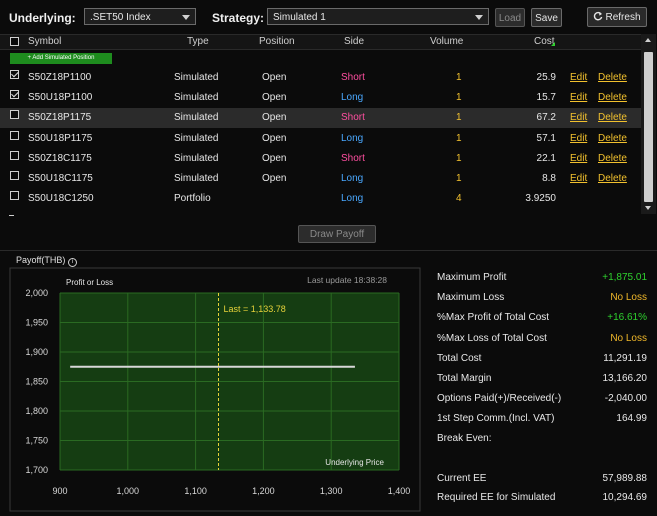  Describe the element at coordinates (546, 158) in the screenshot. I see `cell-cost: 22.1` at that location.